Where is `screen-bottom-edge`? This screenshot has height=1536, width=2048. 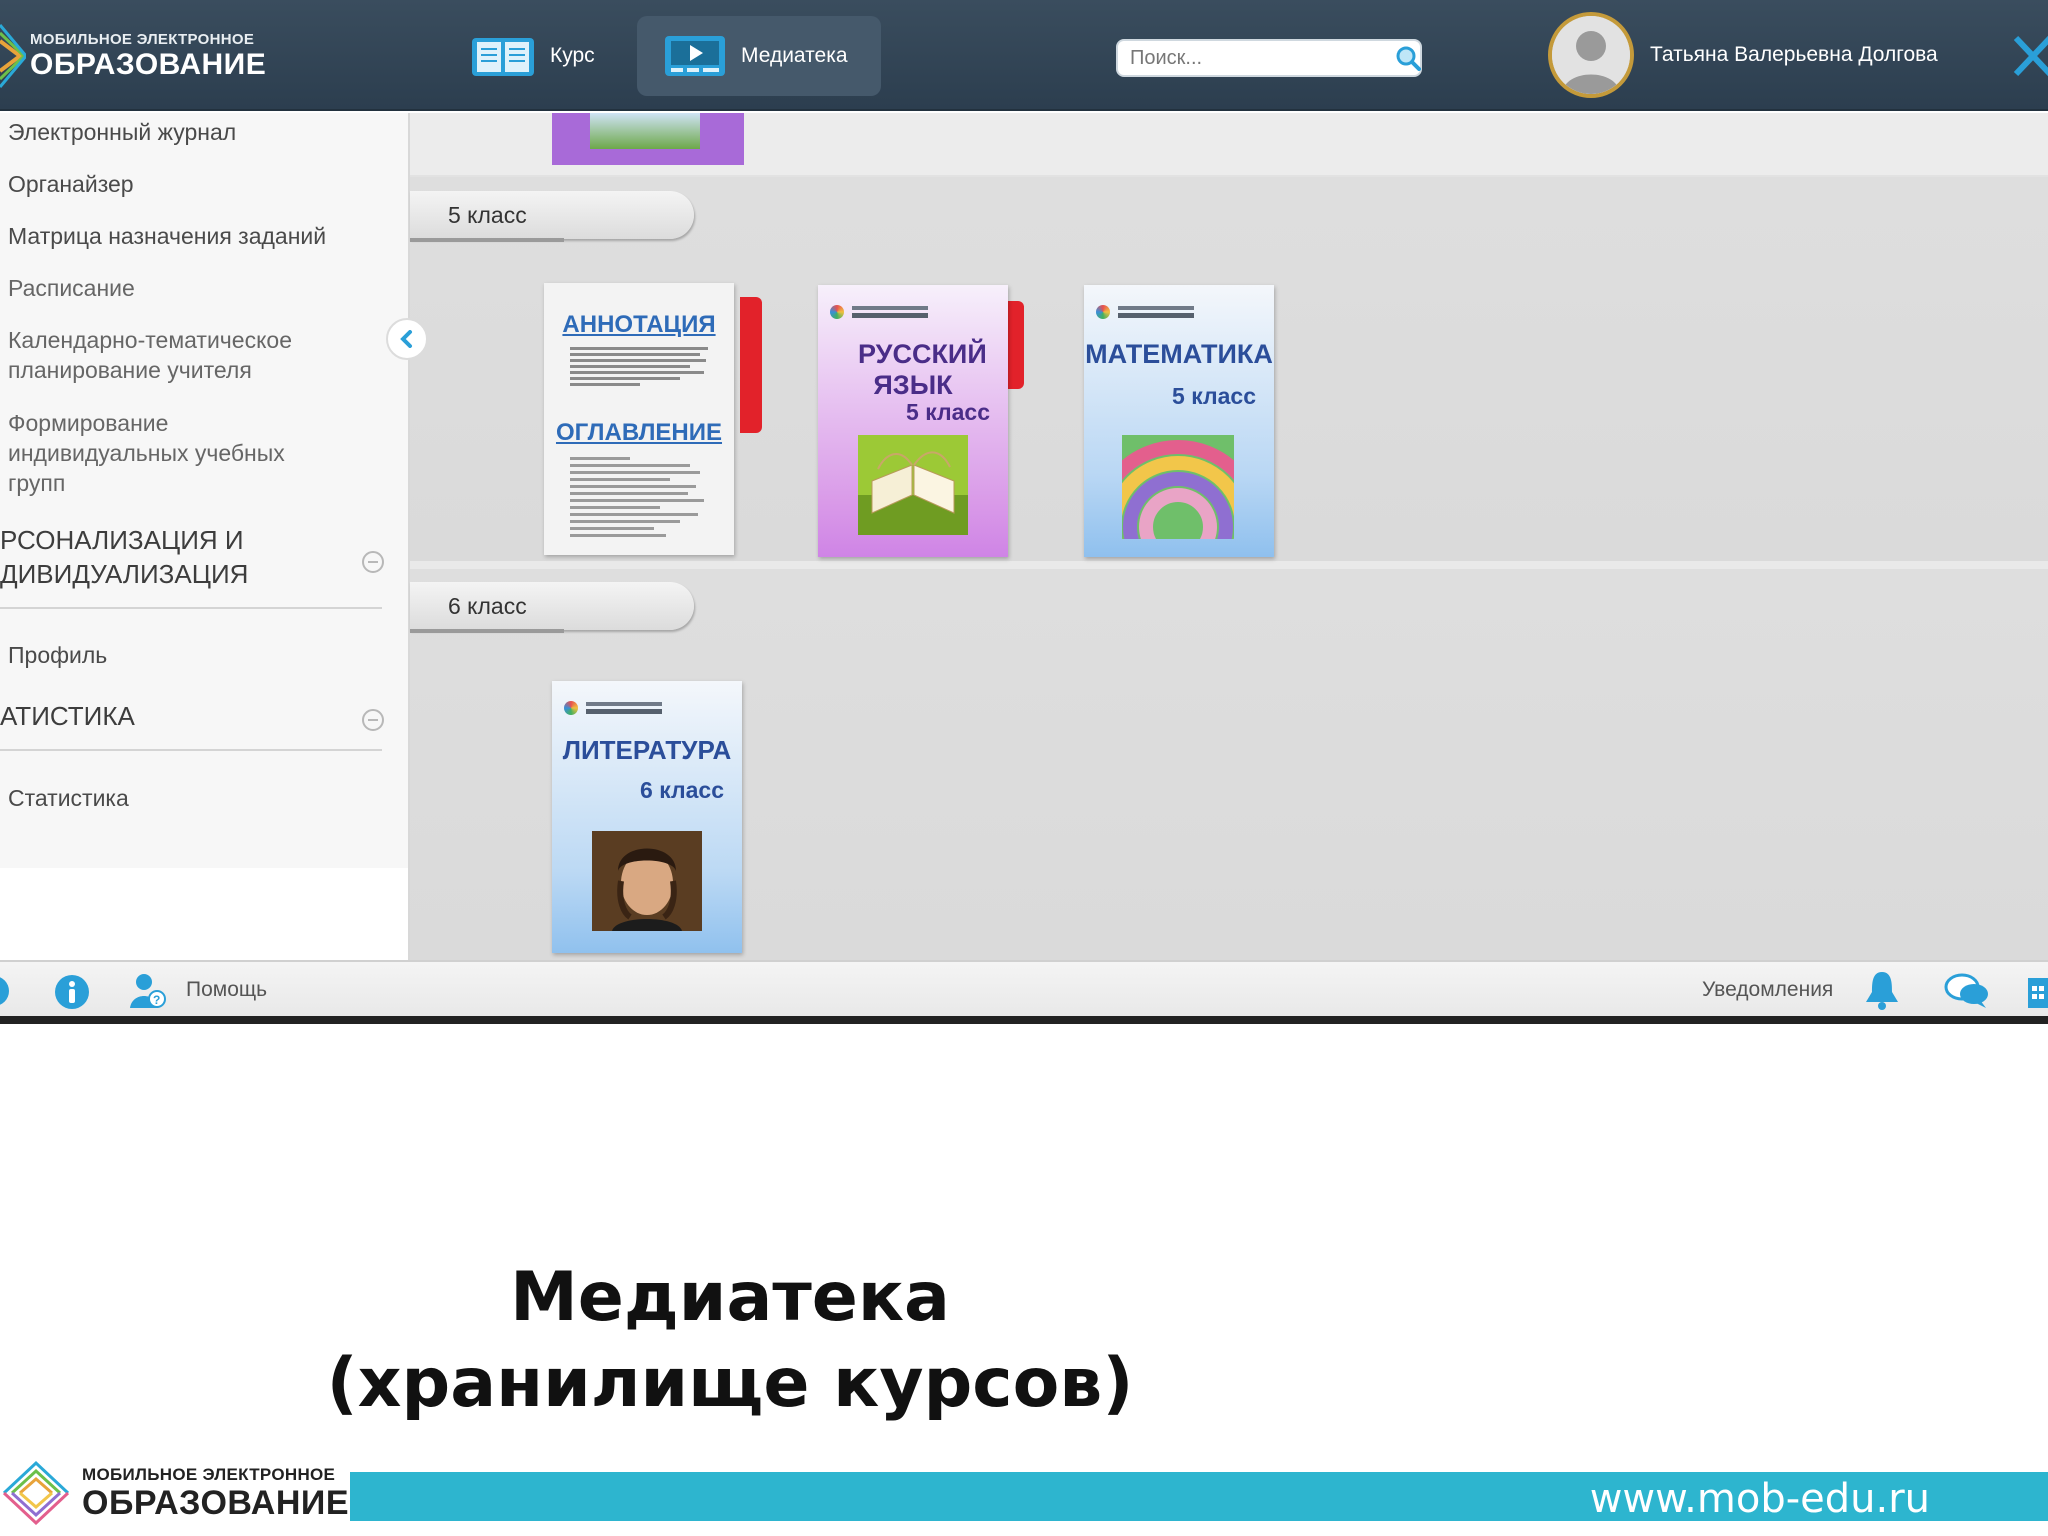 screen-bottom-edge is located at coordinates (1024, 1020).